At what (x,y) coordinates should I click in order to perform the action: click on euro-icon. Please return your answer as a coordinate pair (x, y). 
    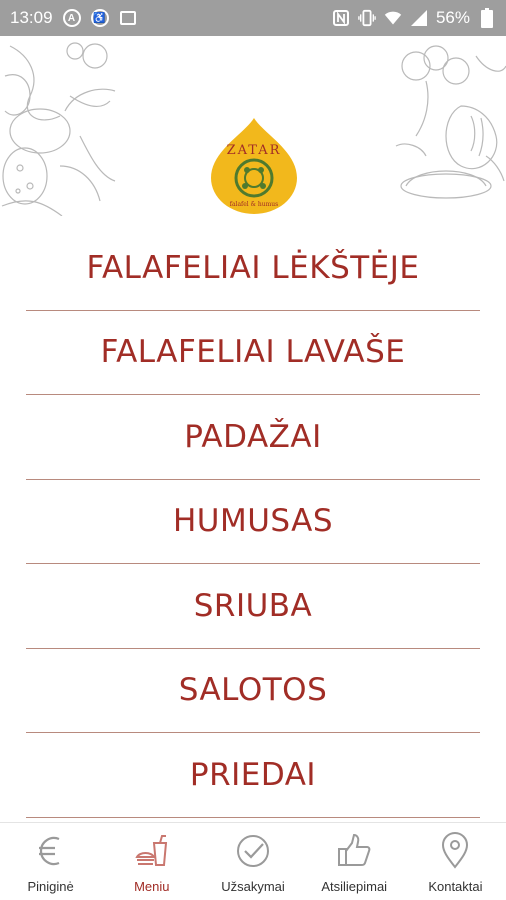
    Looking at the image, I should click on (49, 851).